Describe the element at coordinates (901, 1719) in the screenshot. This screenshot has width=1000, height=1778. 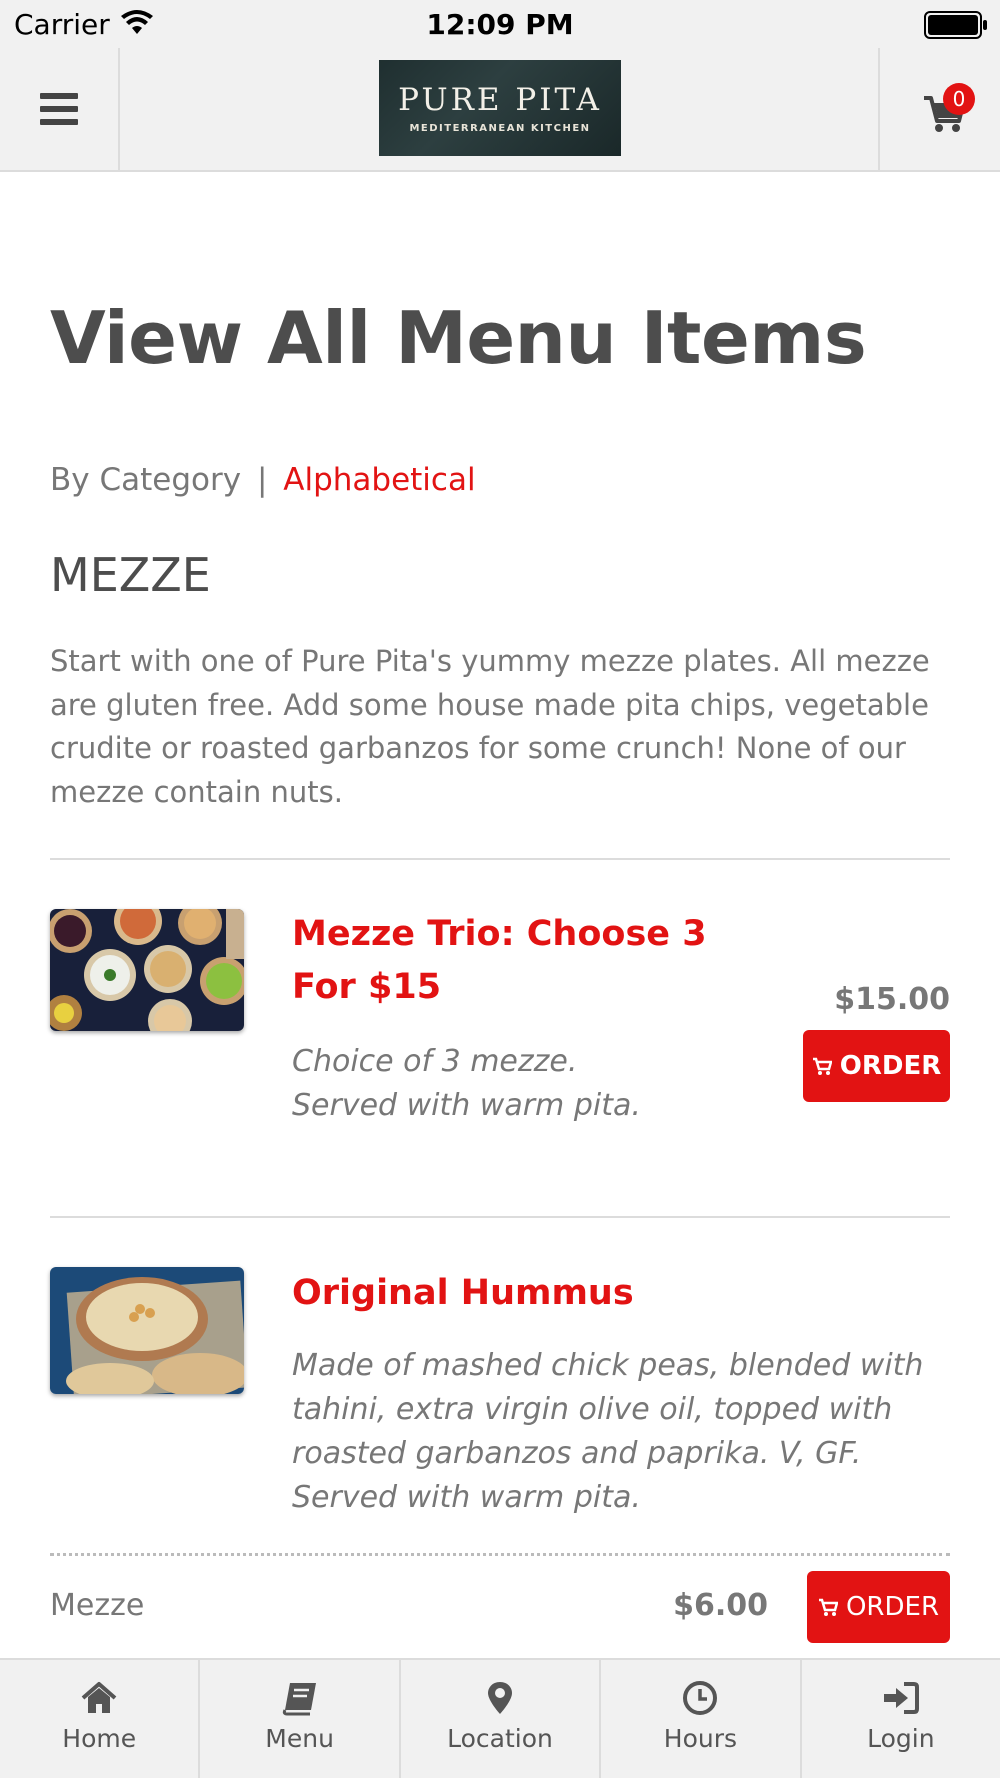
I see `nav-login: Login` at that location.